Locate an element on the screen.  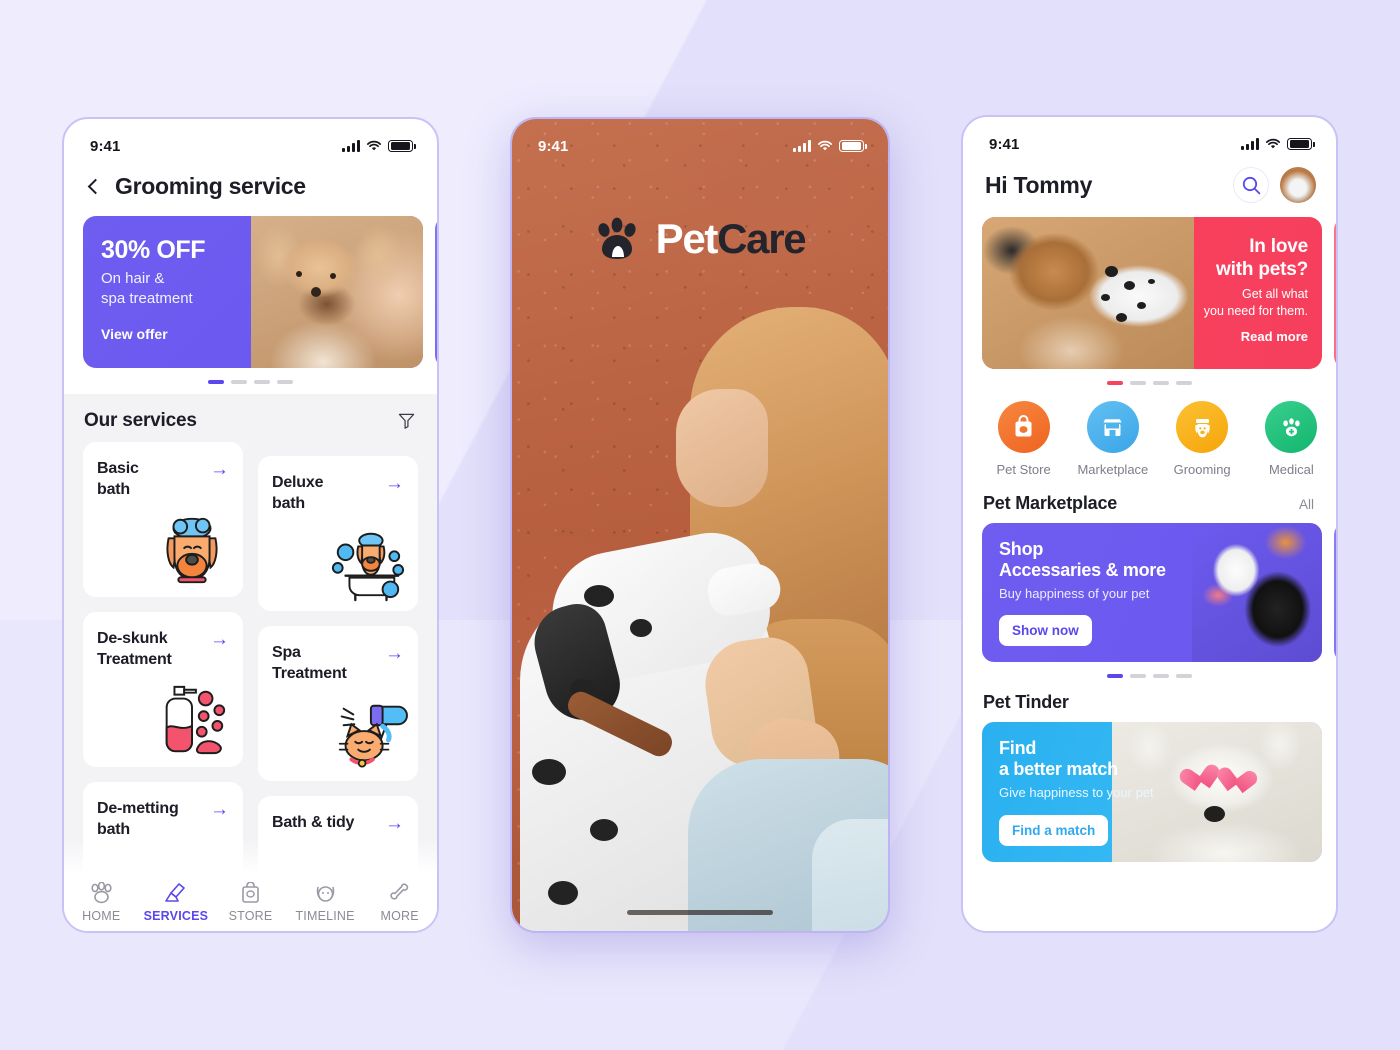
pet-store-bag-icon is located at coordinates (1023, 427).